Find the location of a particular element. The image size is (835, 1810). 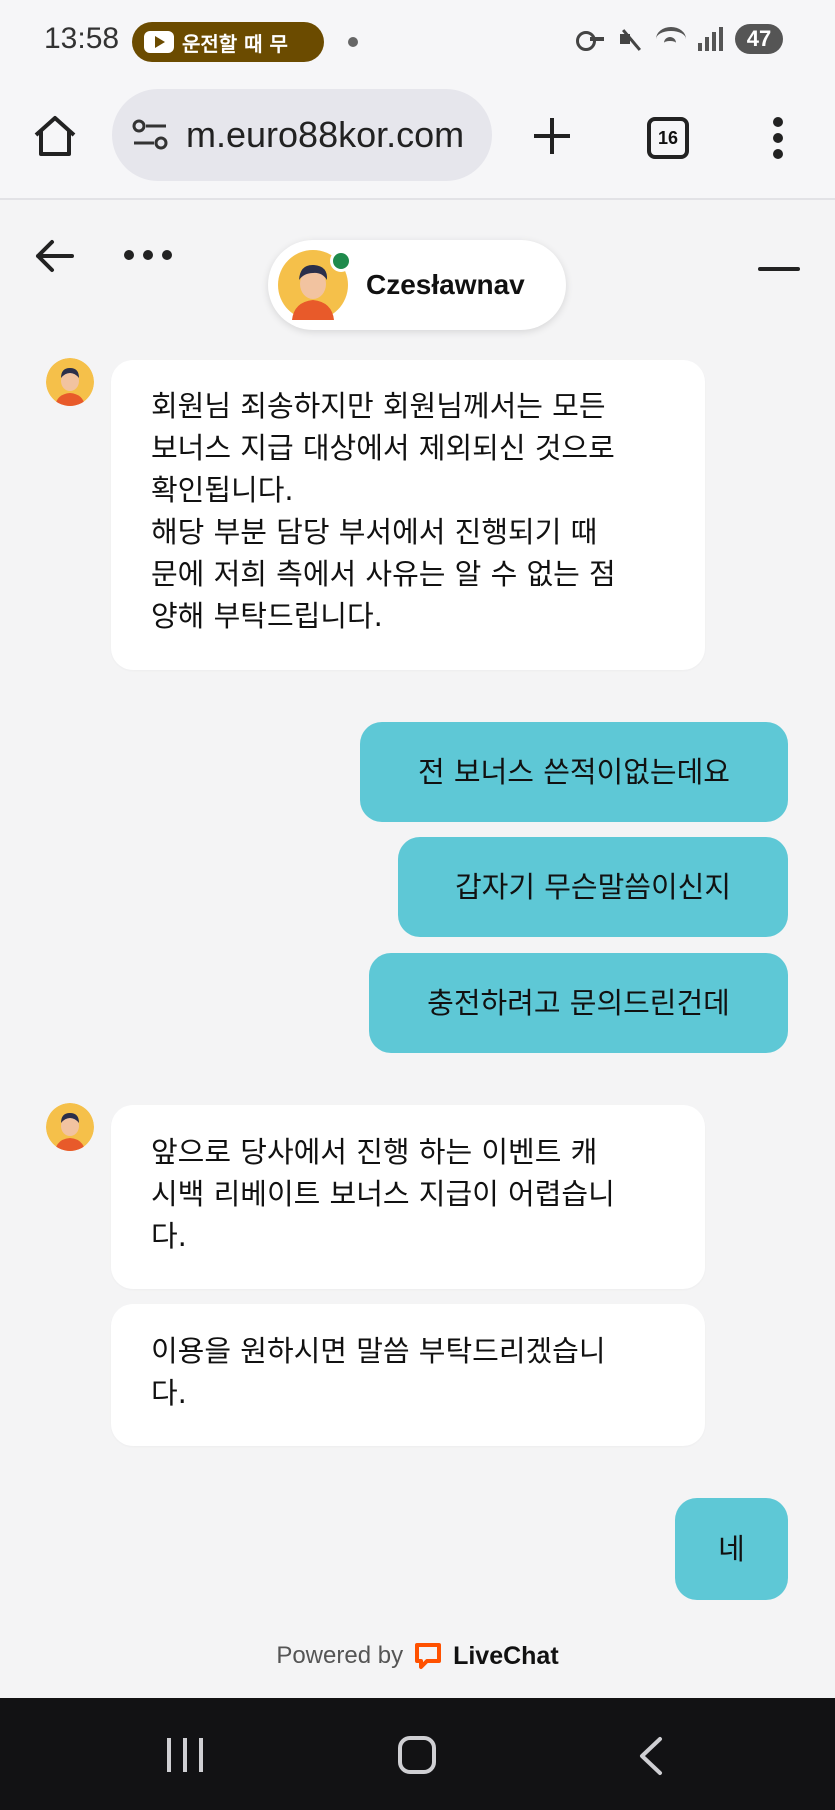

youtube-notification-pill: 운전할 때 무 is located at coordinates (228, 42).